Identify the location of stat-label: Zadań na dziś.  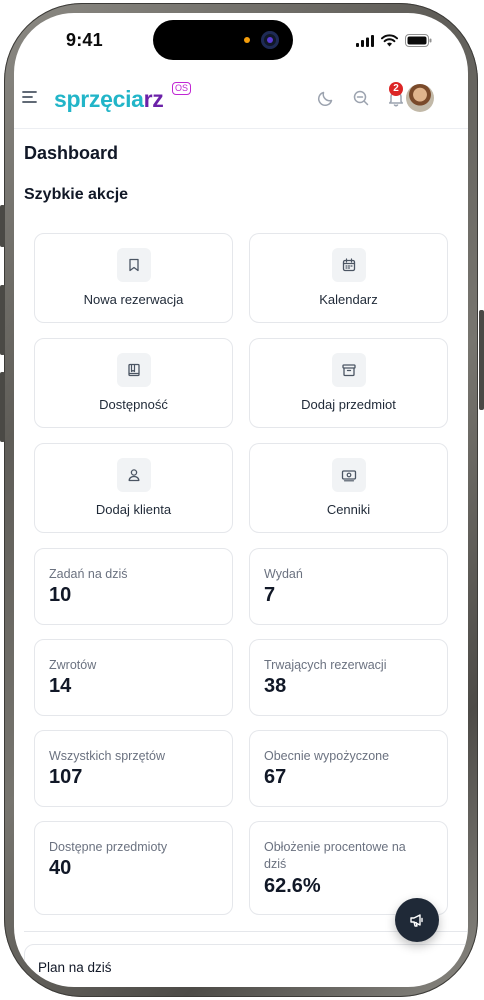
(88, 574).